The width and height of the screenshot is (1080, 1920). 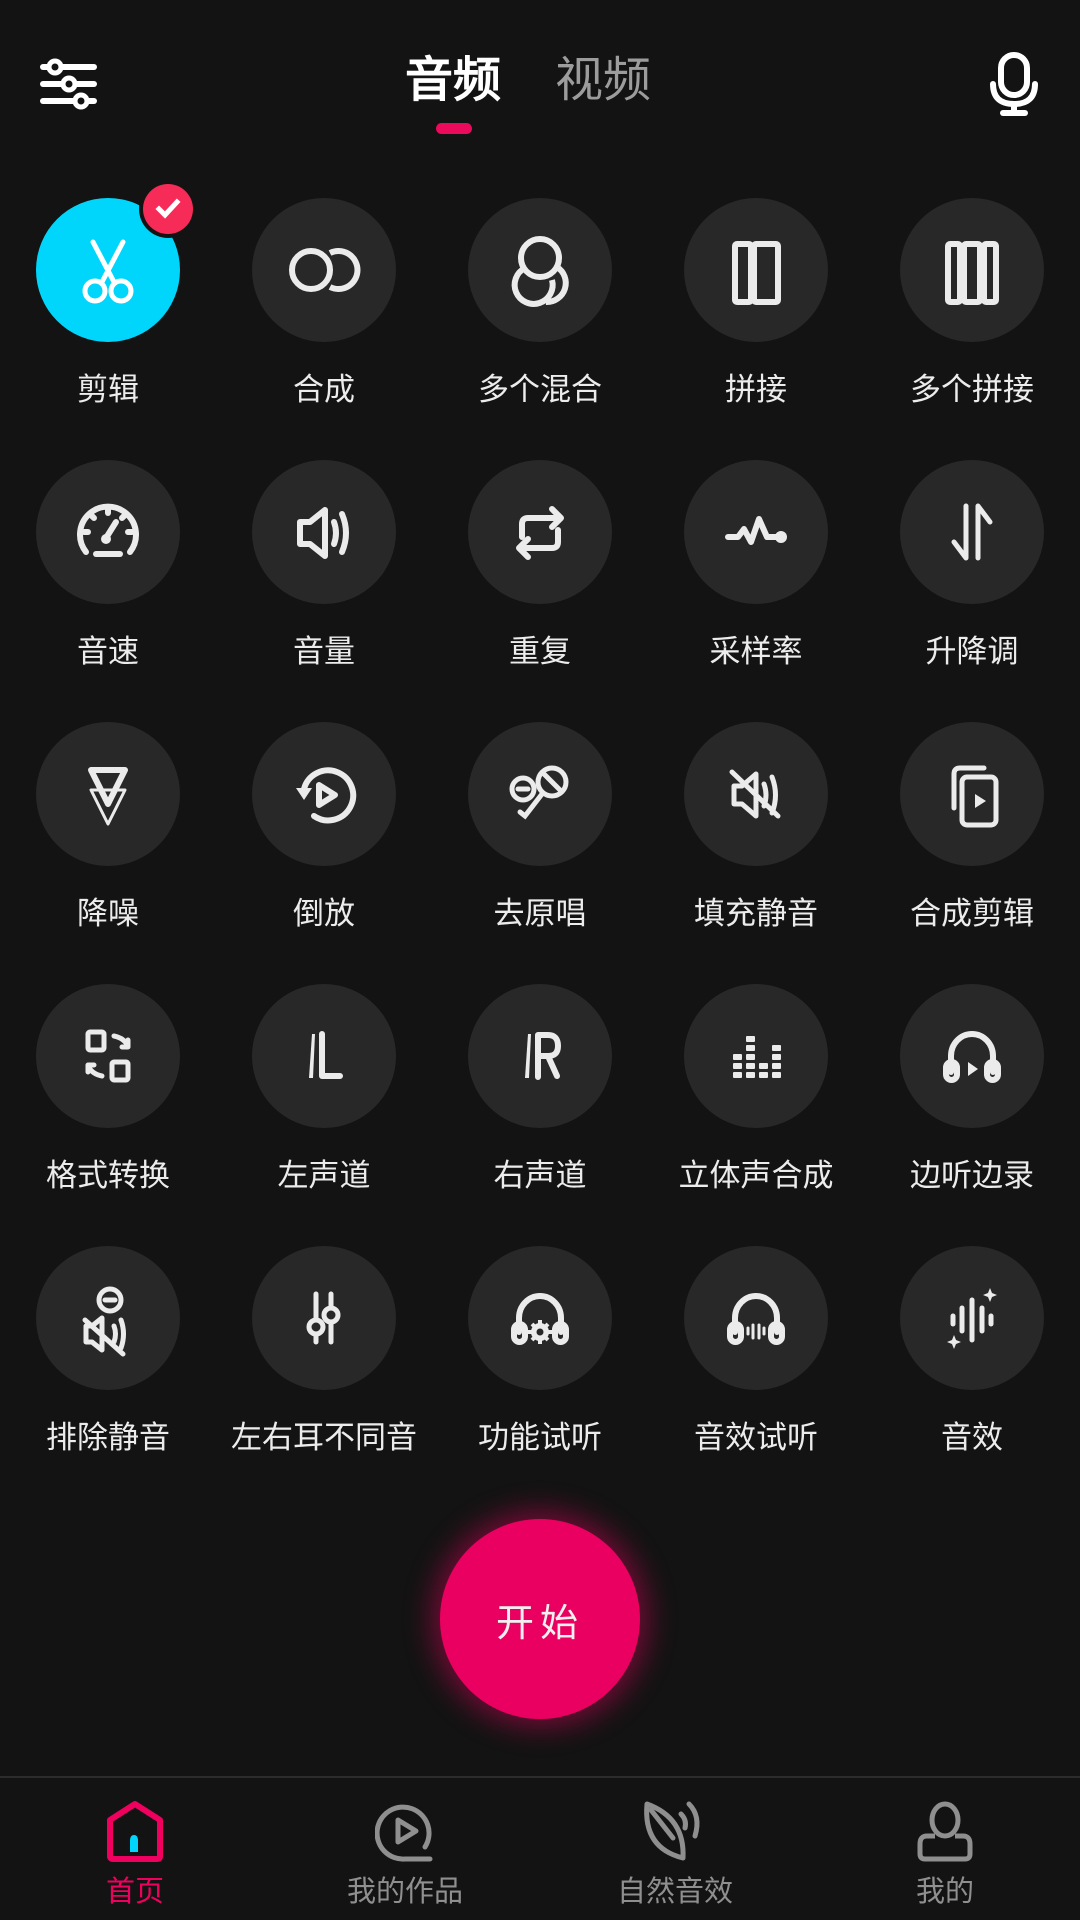 I want to click on right-channel-icon, so click(x=543, y=1056).